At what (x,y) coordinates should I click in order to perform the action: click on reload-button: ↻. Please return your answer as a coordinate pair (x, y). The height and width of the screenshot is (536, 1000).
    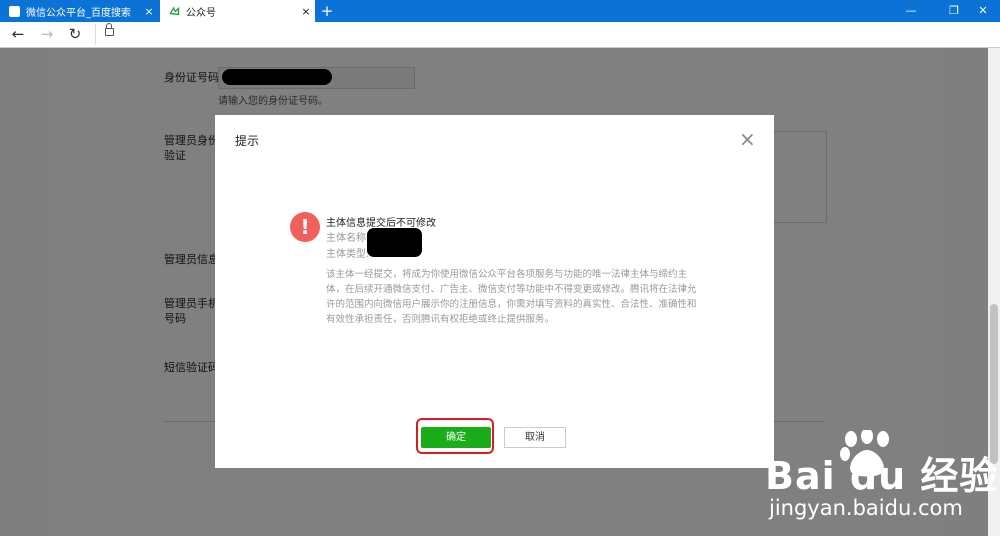
    Looking at the image, I should click on (75, 34).